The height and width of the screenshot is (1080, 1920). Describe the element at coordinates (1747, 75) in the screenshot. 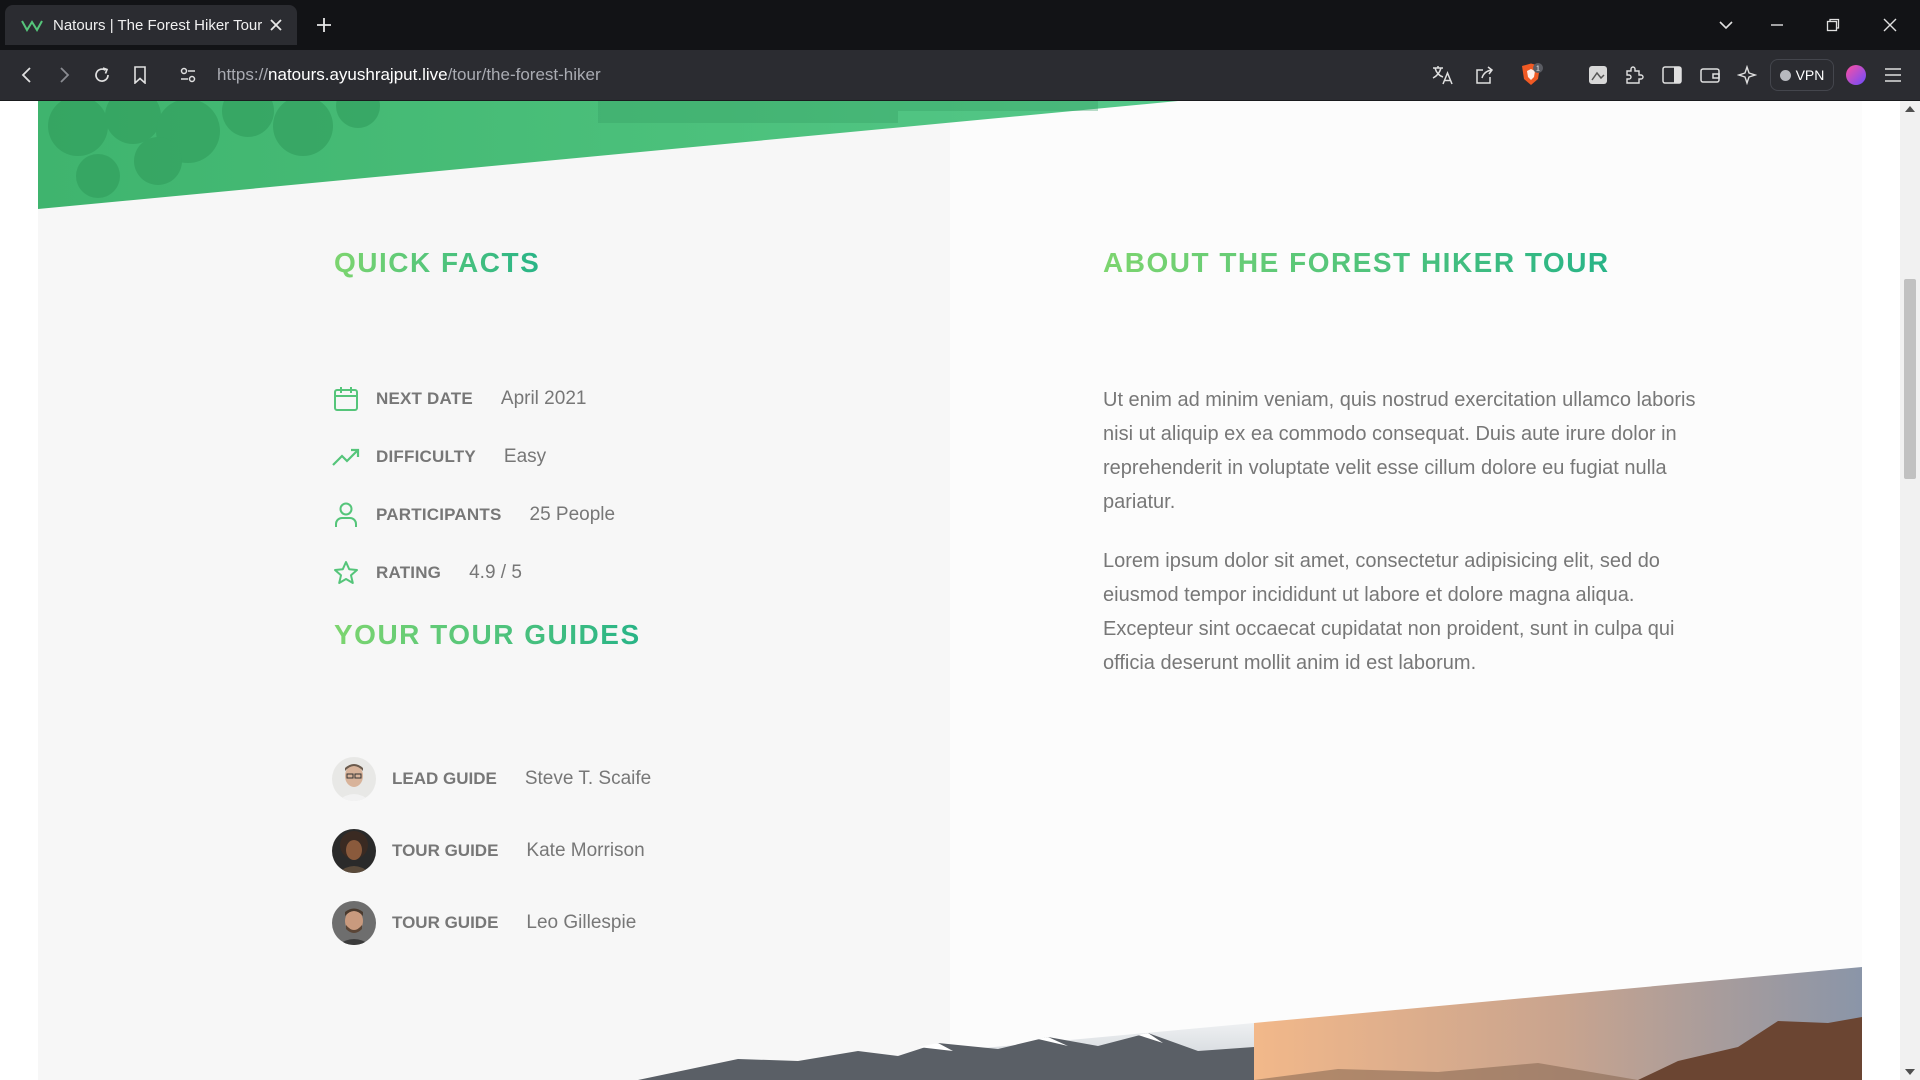

I see `leo-ai-icon` at that location.